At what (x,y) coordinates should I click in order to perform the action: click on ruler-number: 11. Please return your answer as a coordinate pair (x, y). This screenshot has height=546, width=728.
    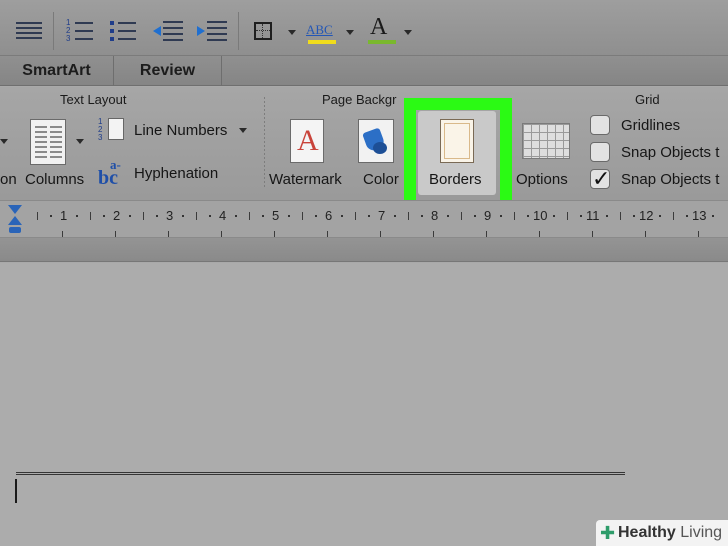
    Looking at the image, I should click on (593, 215).